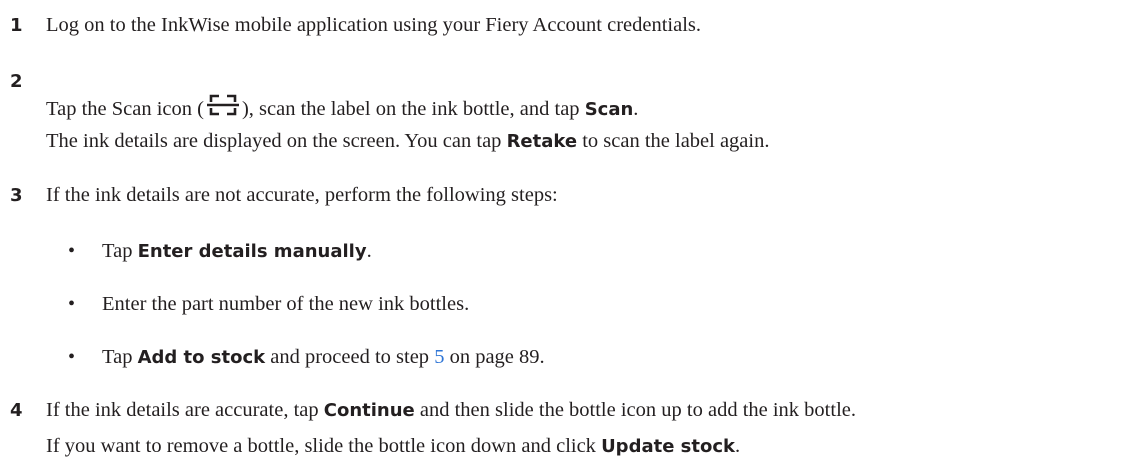 The image size is (1128, 464). I want to click on ui-term: Retake, so click(542, 141).